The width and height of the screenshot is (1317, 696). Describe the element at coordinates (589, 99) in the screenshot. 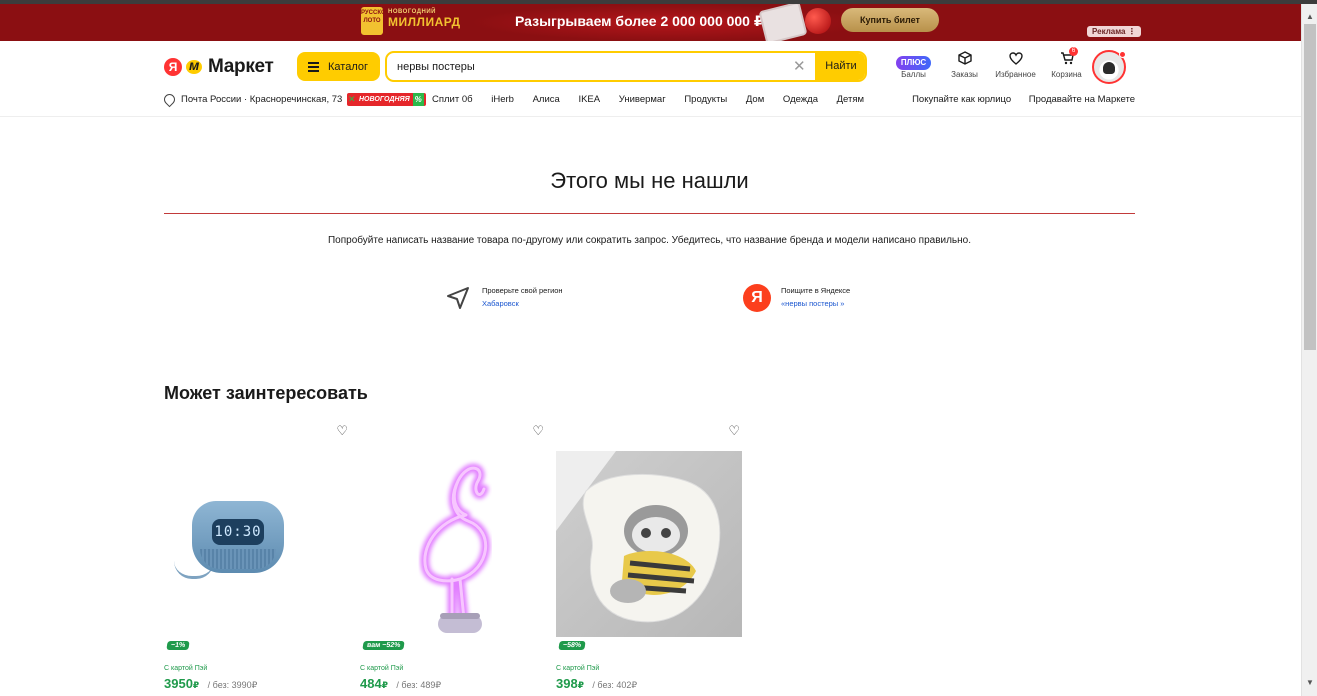

I see `nav-link-ikea: IKEA` at that location.